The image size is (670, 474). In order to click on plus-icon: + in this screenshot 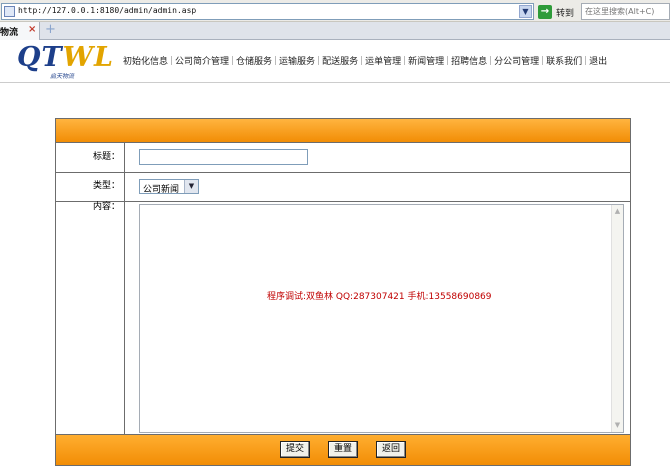, I will do `click(50, 30)`.